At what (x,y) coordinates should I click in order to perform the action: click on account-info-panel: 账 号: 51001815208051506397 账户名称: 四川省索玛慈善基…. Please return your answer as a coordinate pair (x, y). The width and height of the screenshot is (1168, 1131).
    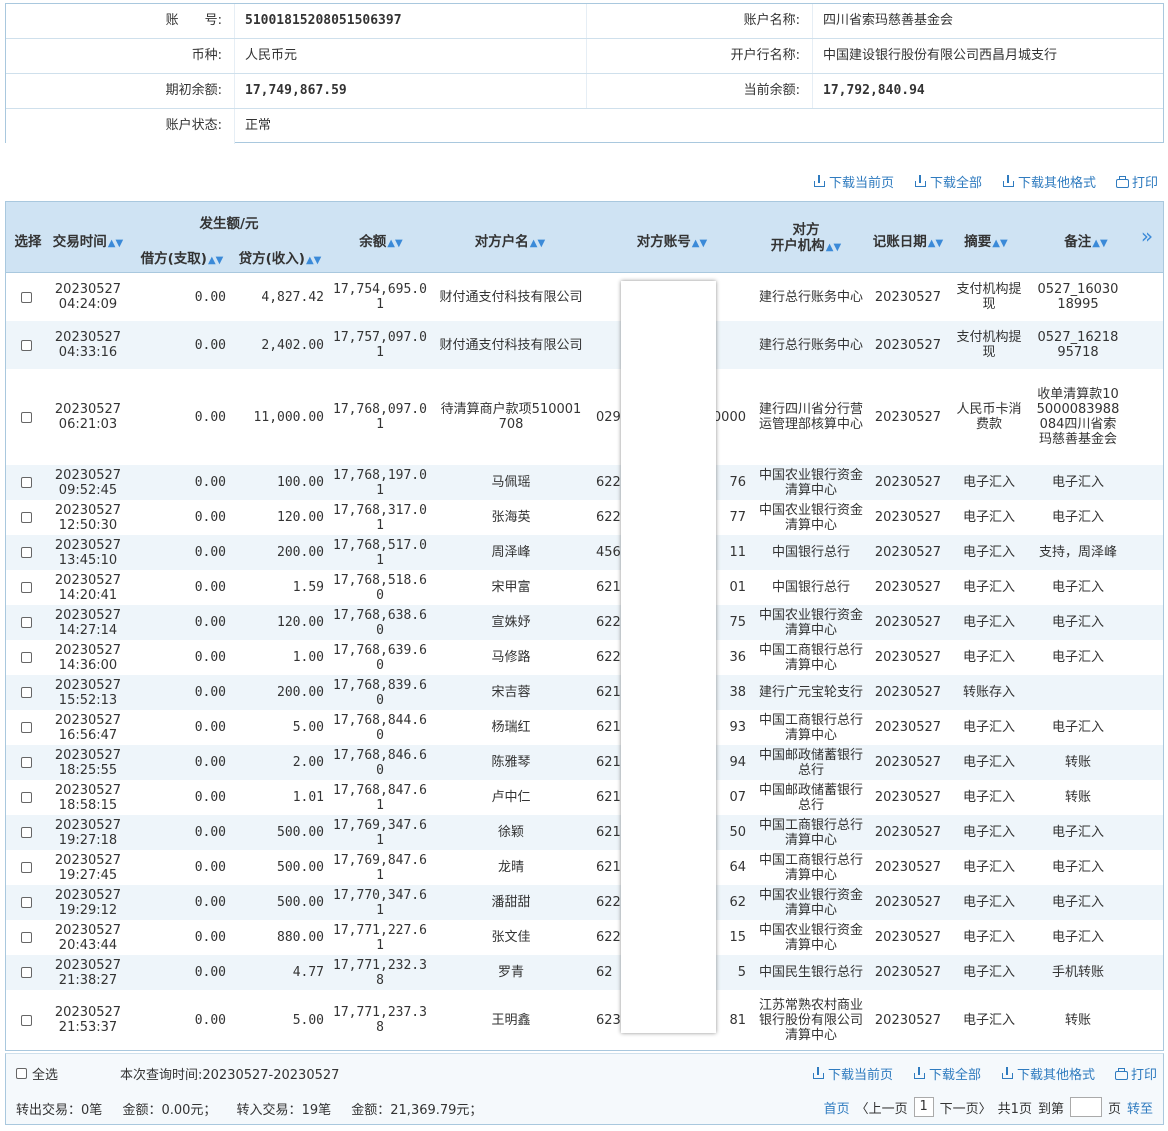
    Looking at the image, I should click on (584, 73).